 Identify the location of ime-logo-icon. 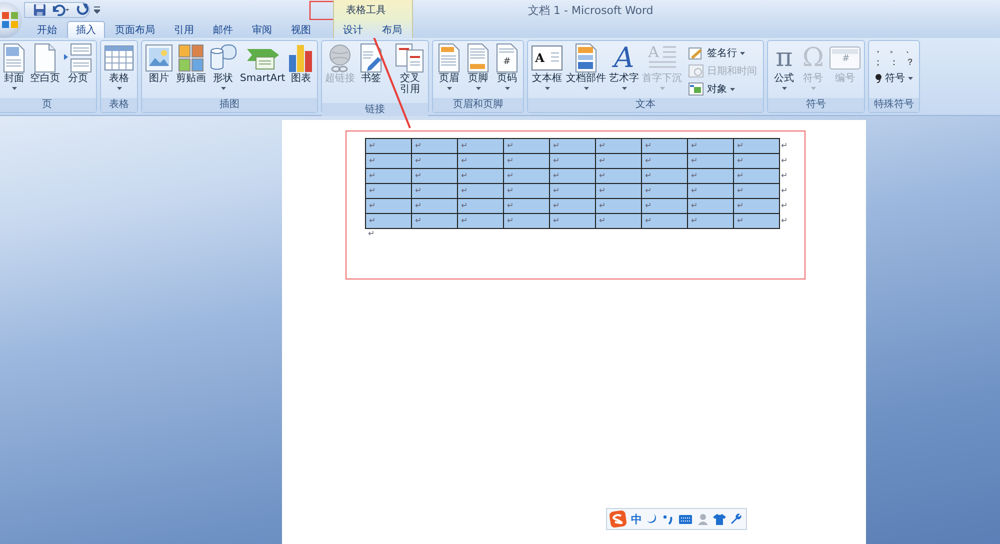
(618, 519).